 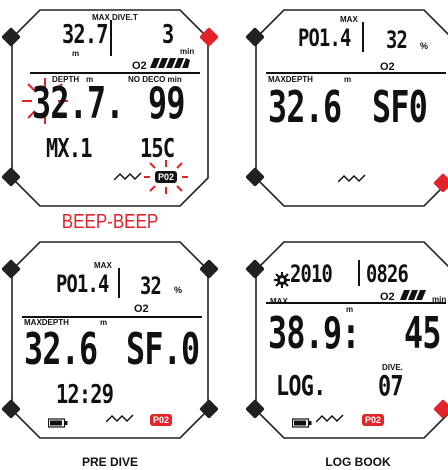 I want to click on time-of-day-value: 12:29, so click(x=85, y=395).